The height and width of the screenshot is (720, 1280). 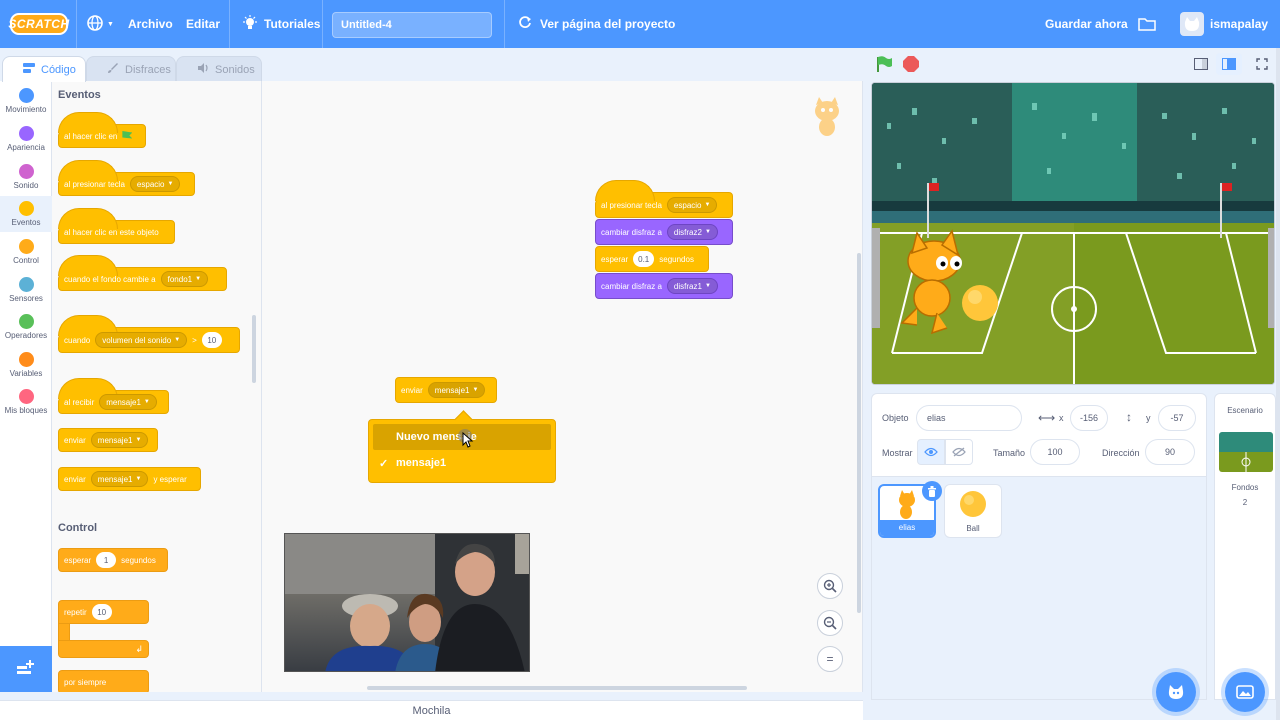 I want to click on block-repeat: repetir 10, so click(x=103, y=612).